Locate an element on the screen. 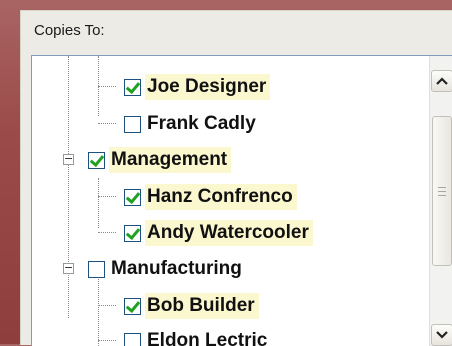 The width and height of the screenshot is (452, 346). tree-item: Eldon Lectric is located at coordinates (197, 336).